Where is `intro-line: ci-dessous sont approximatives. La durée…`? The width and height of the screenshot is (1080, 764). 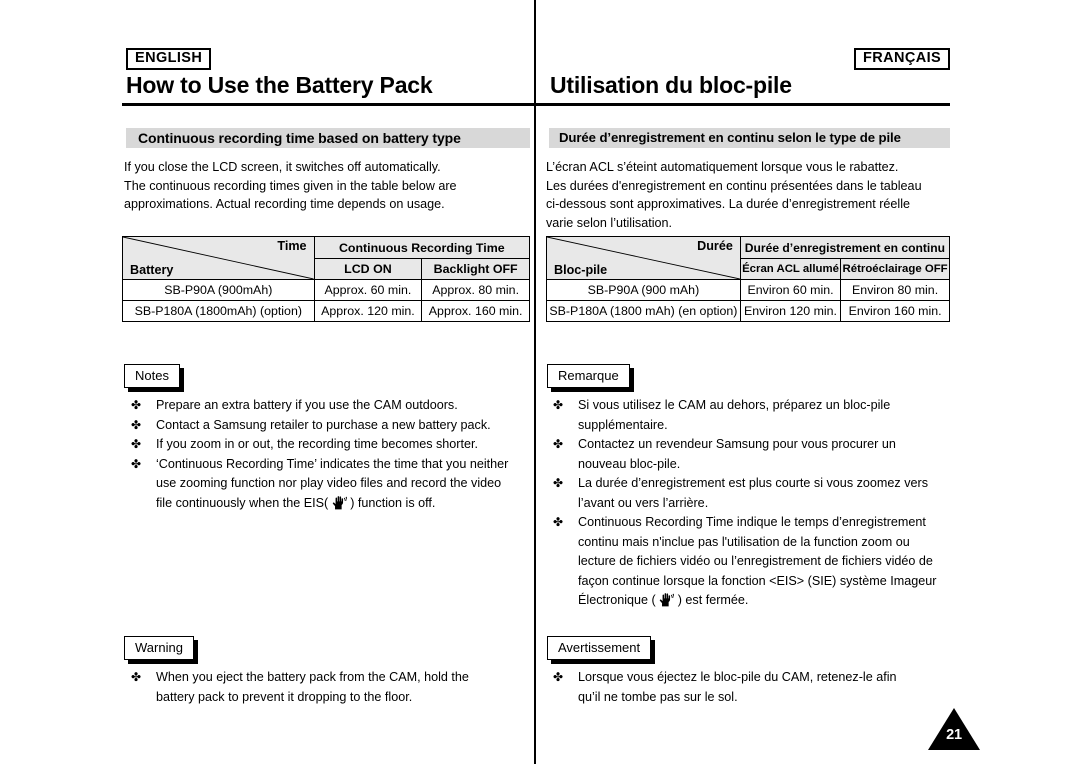
intro-line: ci-dessous sont approximatives. La durée… is located at coordinates (728, 204).